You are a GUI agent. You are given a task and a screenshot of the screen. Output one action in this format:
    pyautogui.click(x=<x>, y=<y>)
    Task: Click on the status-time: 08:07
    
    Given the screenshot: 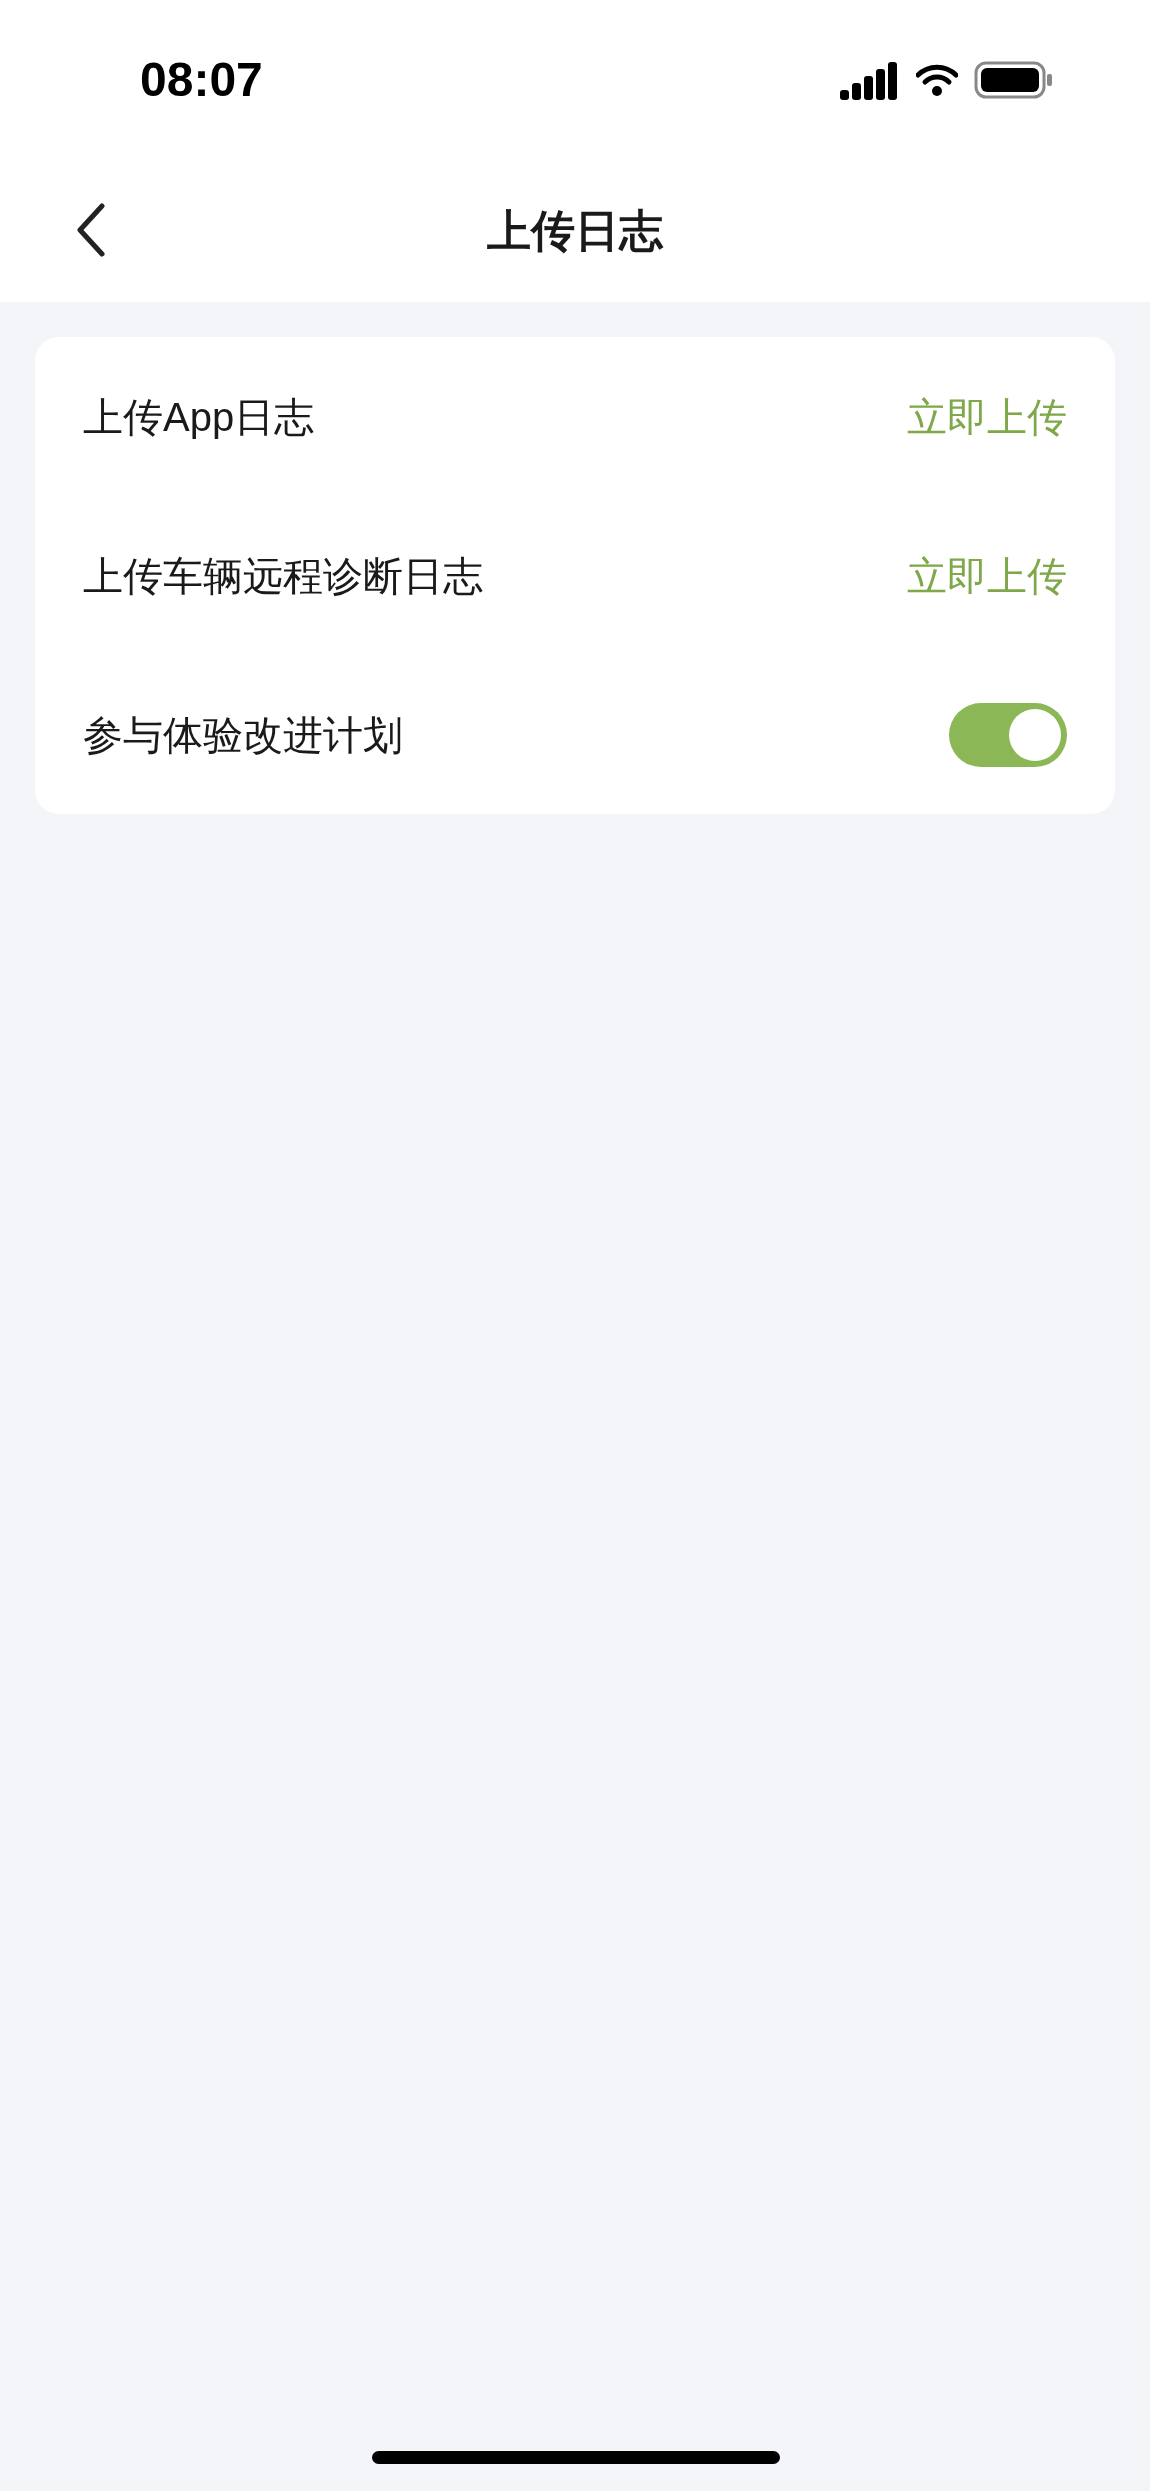 What is the action you would take?
    pyautogui.click(x=201, y=80)
    